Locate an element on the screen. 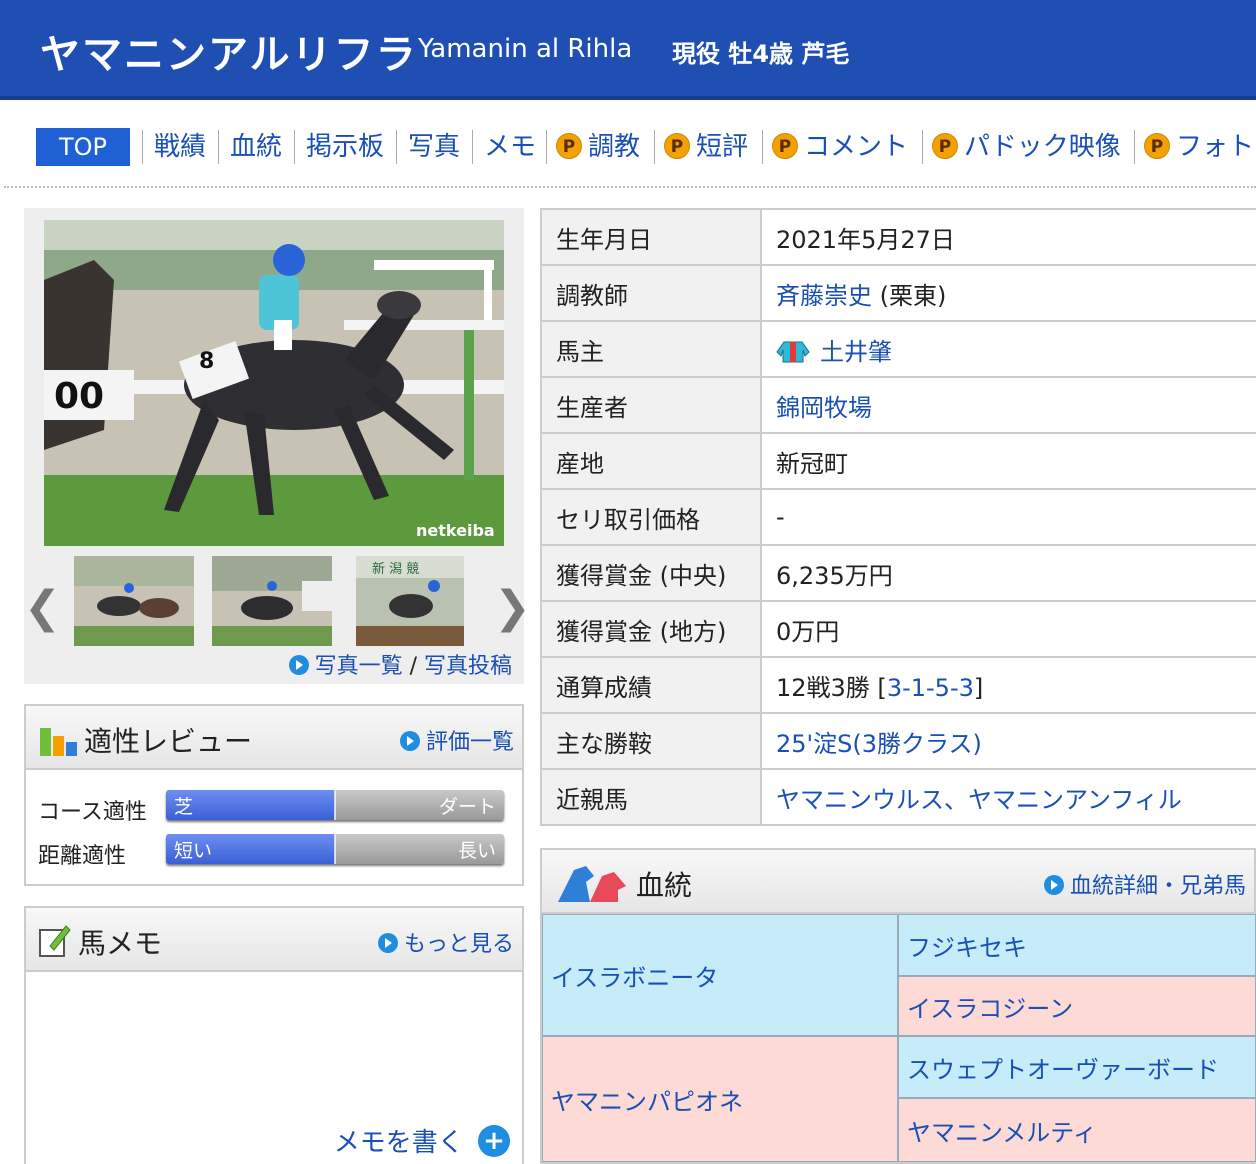 The width and height of the screenshot is (1256, 1164). dam-sire-name: スウェプトオーヴァーボード is located at coordinates (1063, 1069).